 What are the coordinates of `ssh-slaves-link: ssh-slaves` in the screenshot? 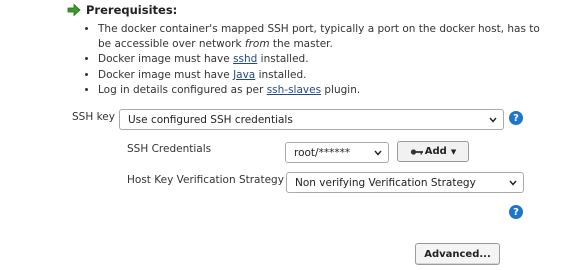 It's located at (294, 90).